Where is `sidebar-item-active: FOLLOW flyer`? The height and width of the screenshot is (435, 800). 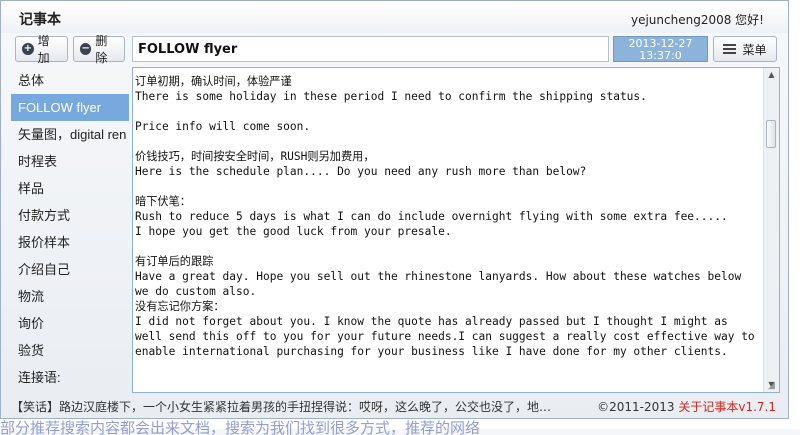
sidebar-item-active: FOLLOW flyer is located at coordinates (70, 107).